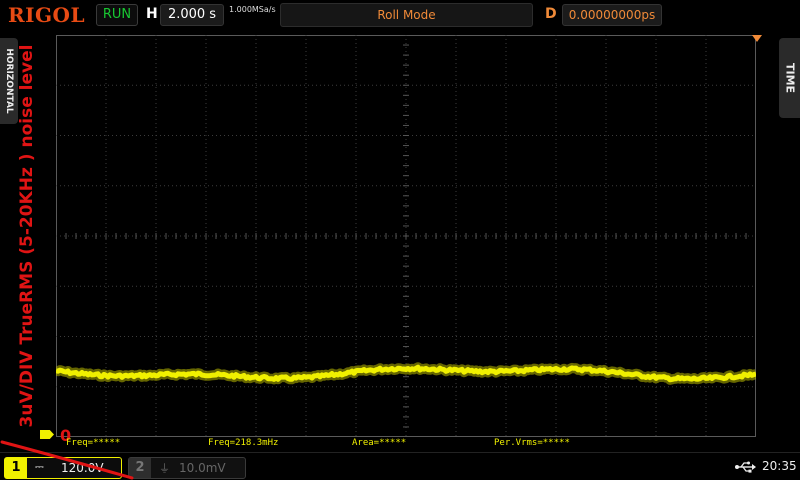 The width and height of the screenshot is (800, 480). I want to click on measurement-freq-2: Freq=218.3mHz, so click(243, 443).